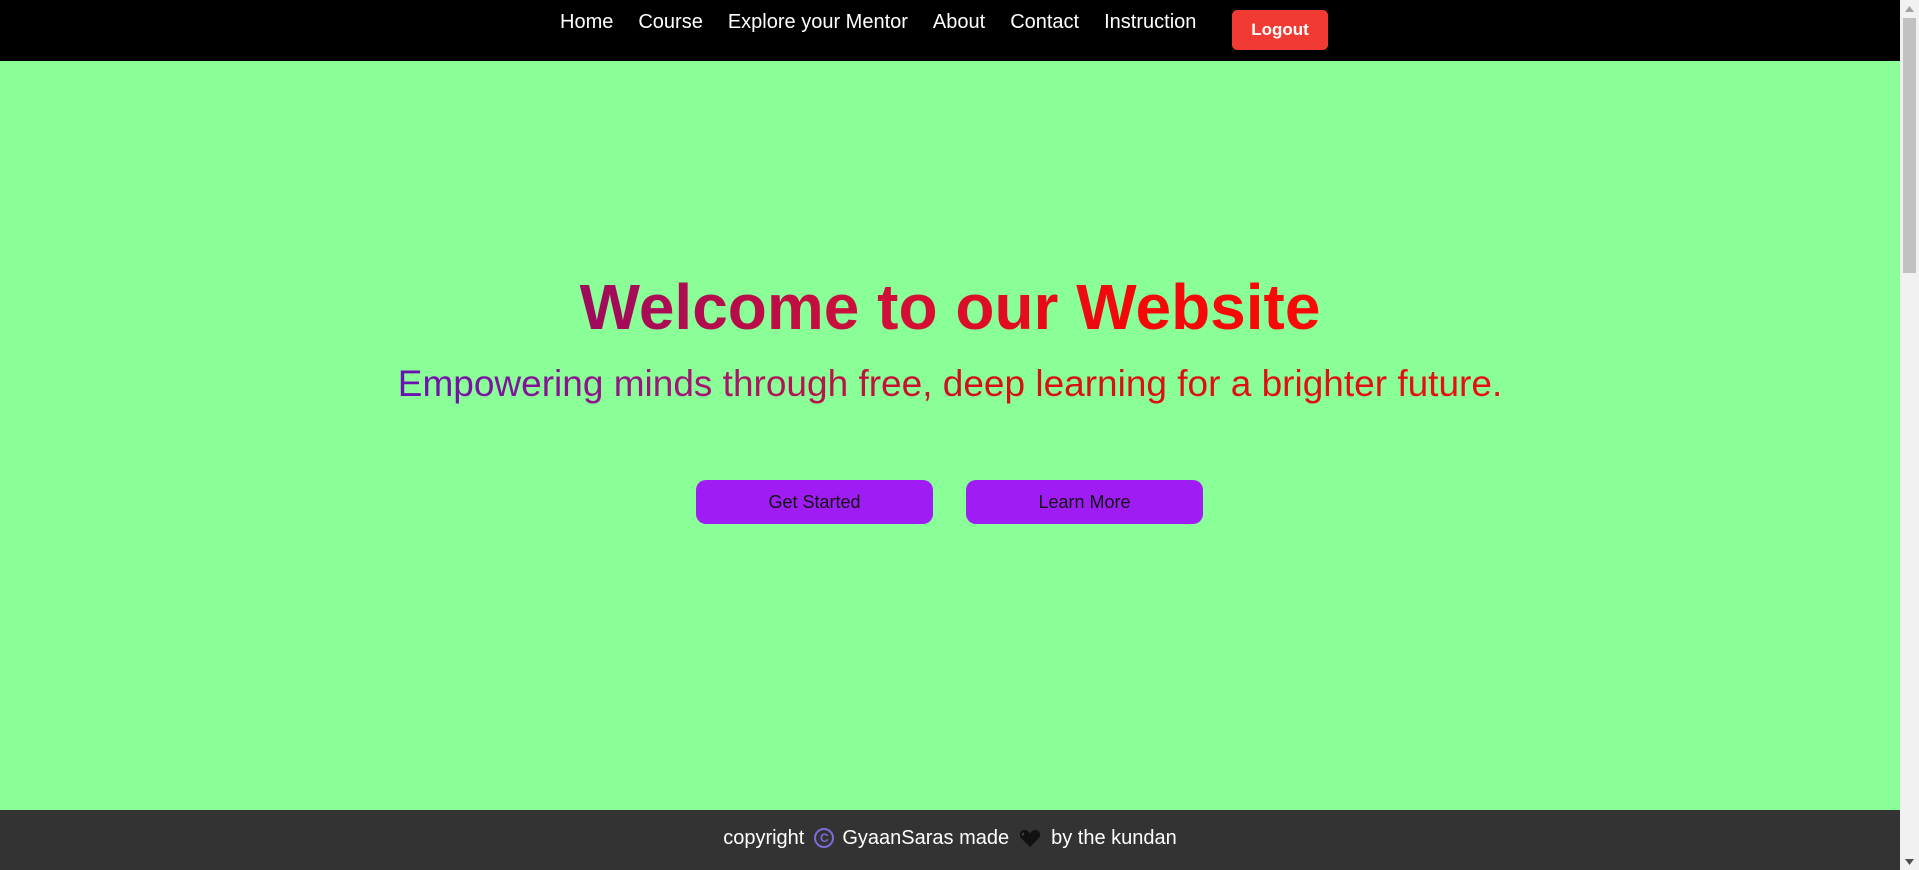 This screenshot has height=870, width=1919. What do you see at coordinates (670, 22) in the screenshot?
I see `nav-link-course: Course` at bounding box center [670, 22].